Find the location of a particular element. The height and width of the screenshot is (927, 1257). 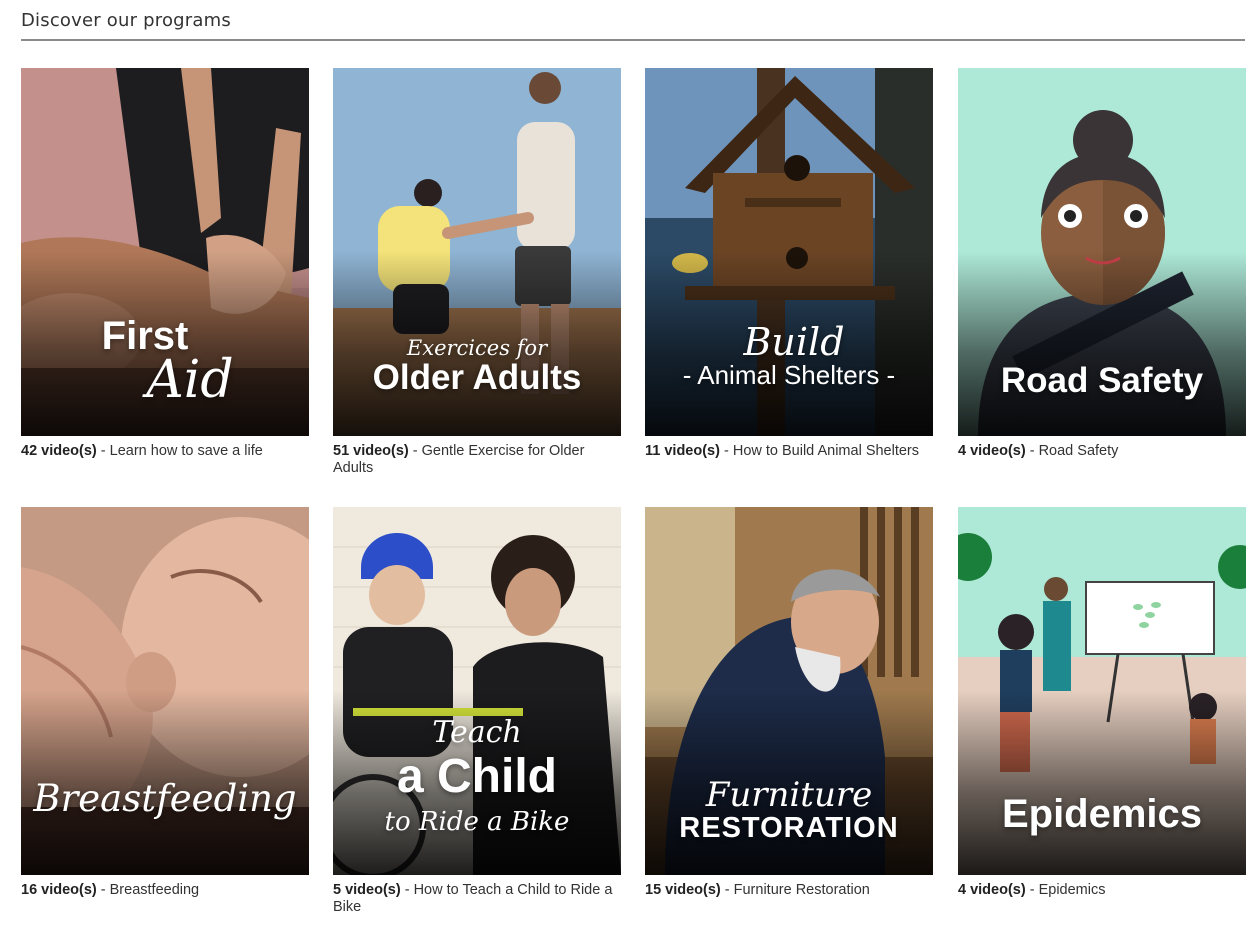

program-caption: 42 video(s) - Learn how to save a life is located at coordinates (165, 451).